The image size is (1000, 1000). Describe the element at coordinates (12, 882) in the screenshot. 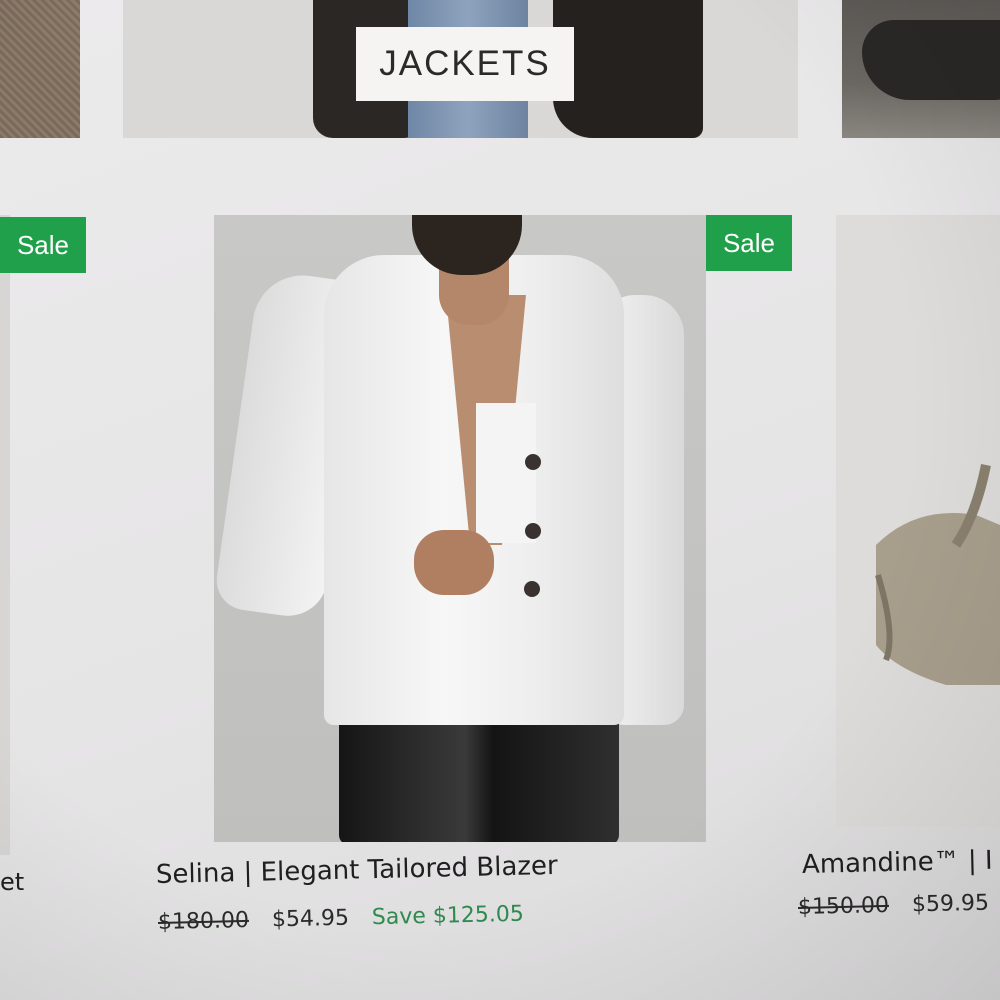

I see `product-name-left: et` at that location.